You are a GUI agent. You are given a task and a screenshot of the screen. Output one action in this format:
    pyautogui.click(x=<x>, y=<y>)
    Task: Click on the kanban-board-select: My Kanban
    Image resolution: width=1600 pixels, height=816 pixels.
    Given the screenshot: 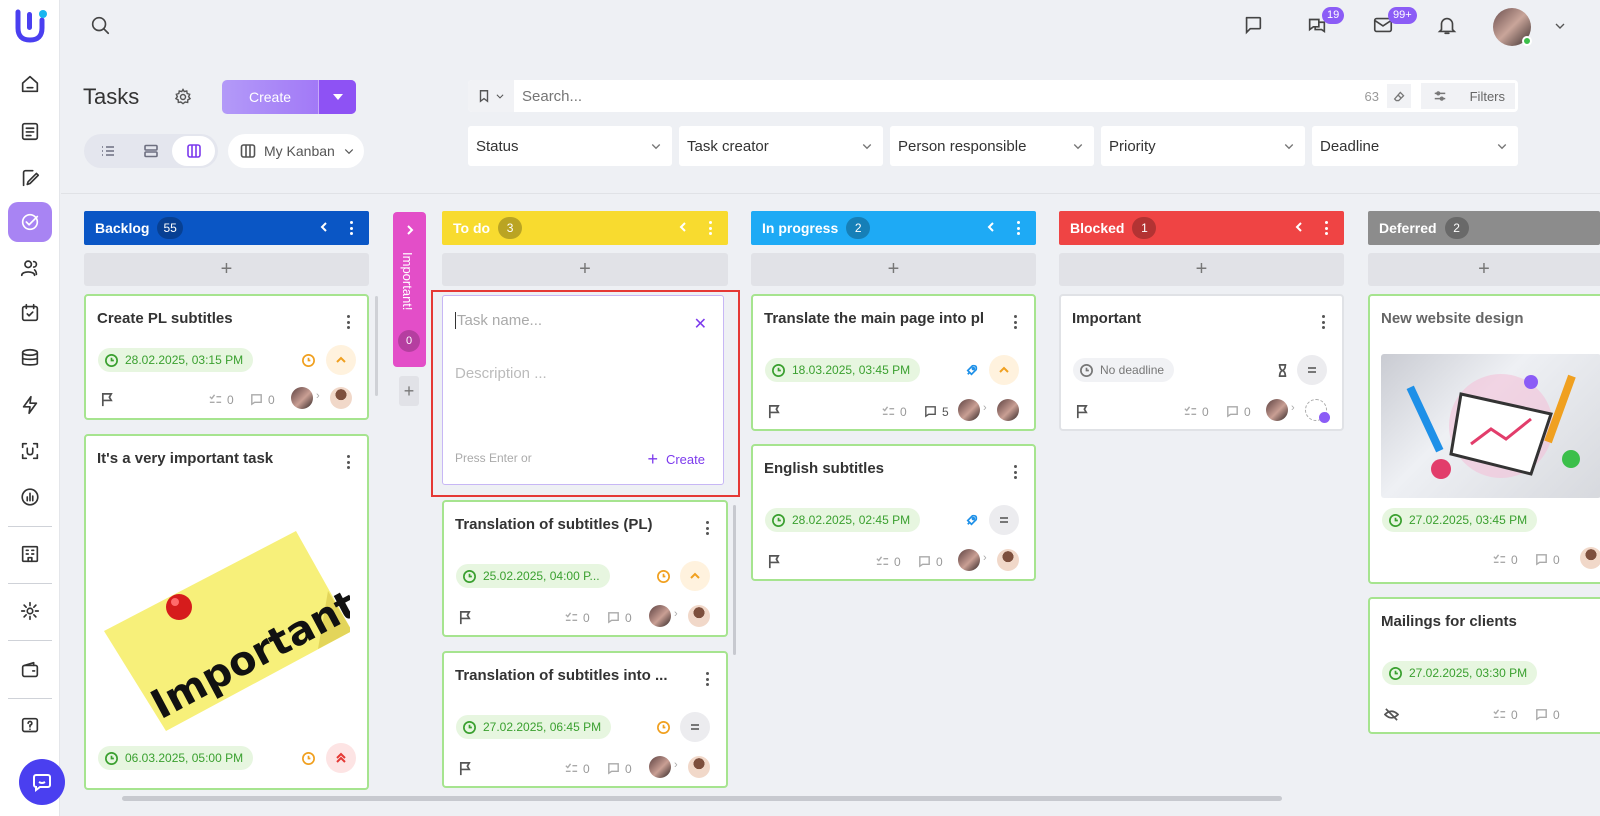 What is the action you would take?
    pyautogui.click(x=296, y=151)
    